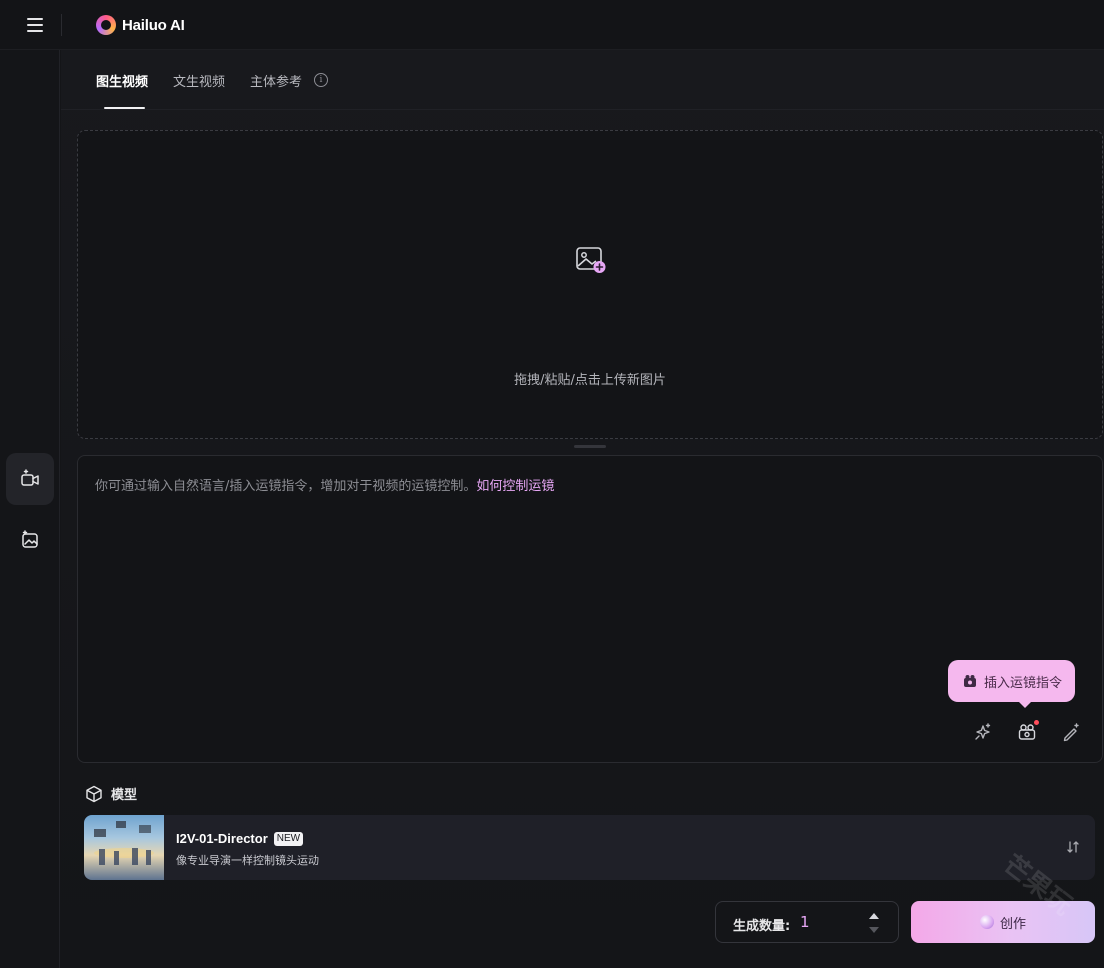  Describe the element at coordinates (591, 260) in the screenshot. I see `image-add-icon` at that location.